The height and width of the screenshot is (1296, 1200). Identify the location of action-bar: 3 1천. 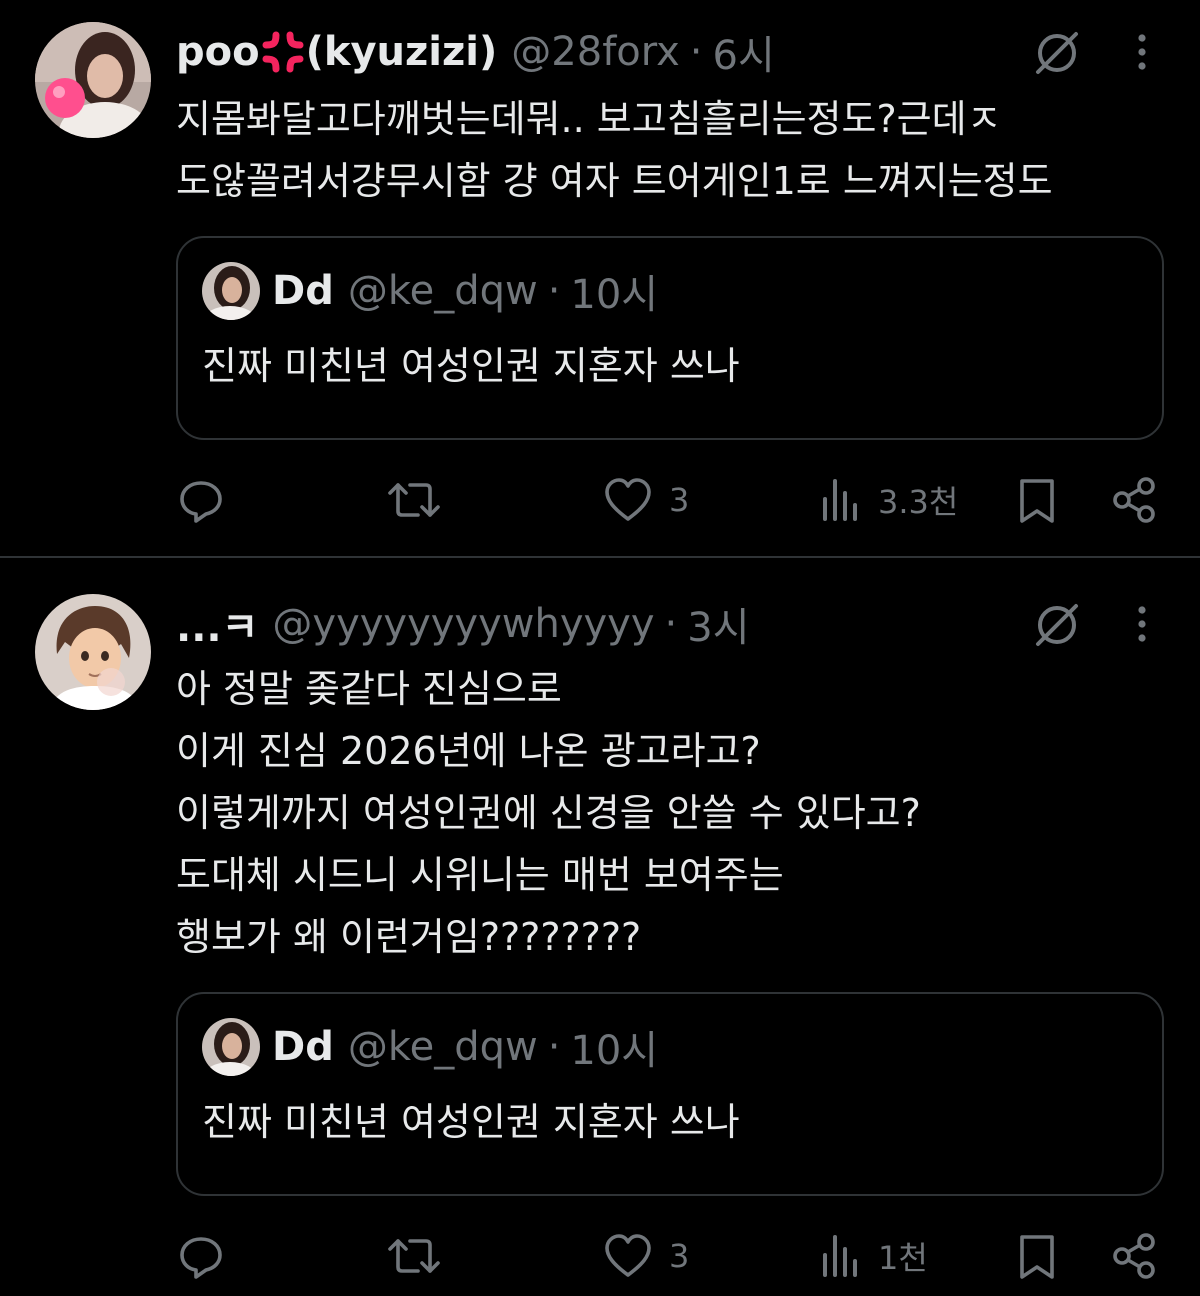
(600, 1256).